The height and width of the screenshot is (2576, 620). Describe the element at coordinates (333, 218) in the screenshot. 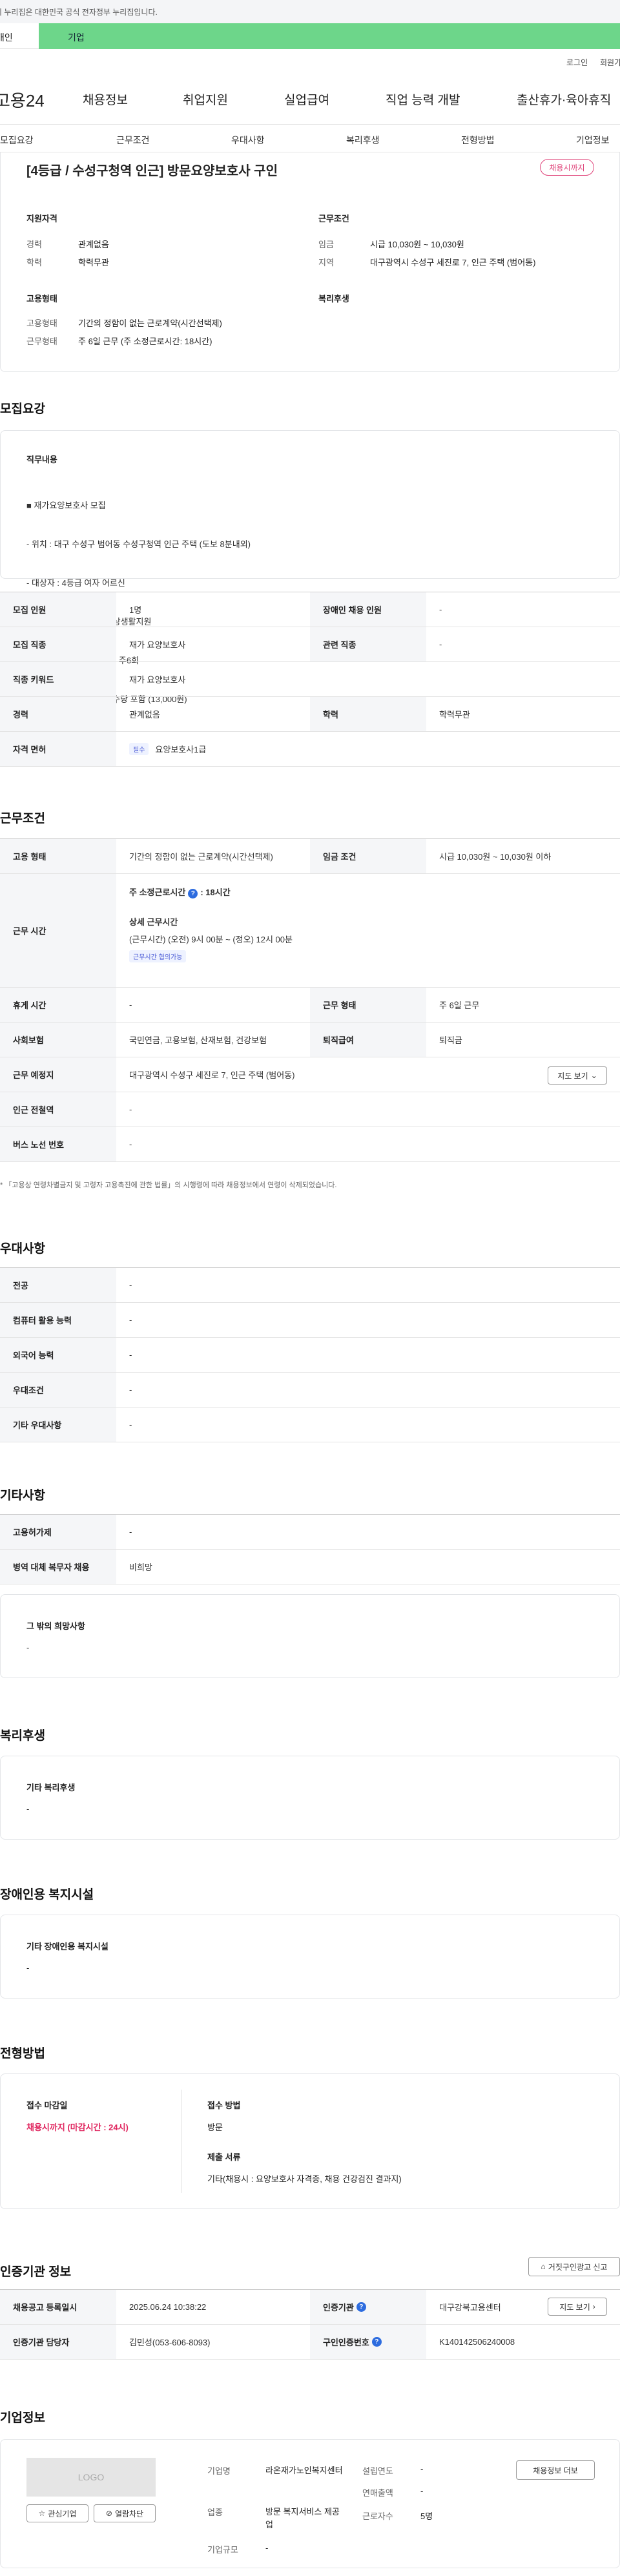

I see `cond-heading: 근무조건` at that location.